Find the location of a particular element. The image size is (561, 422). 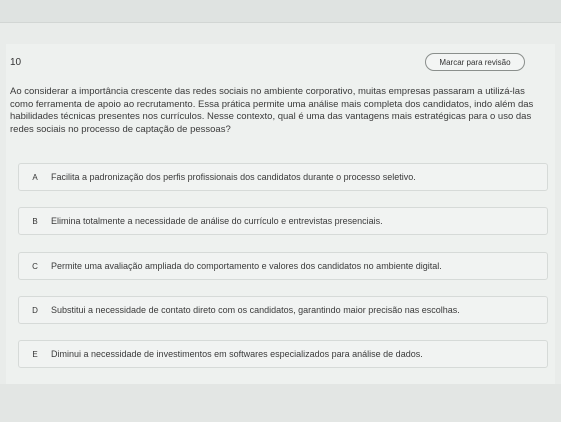

option-letter: A is located at coordinates (35, 177).